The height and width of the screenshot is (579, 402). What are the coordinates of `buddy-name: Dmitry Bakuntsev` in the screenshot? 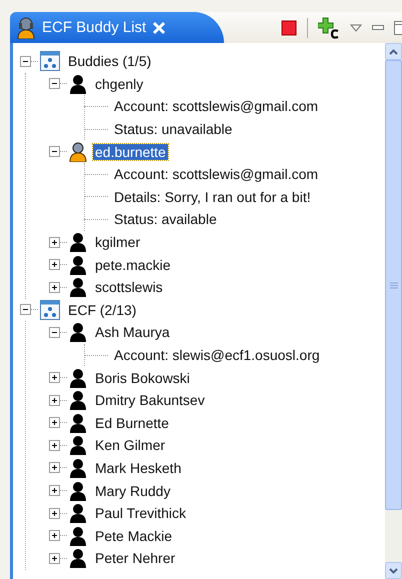 It's located at (150, 400).